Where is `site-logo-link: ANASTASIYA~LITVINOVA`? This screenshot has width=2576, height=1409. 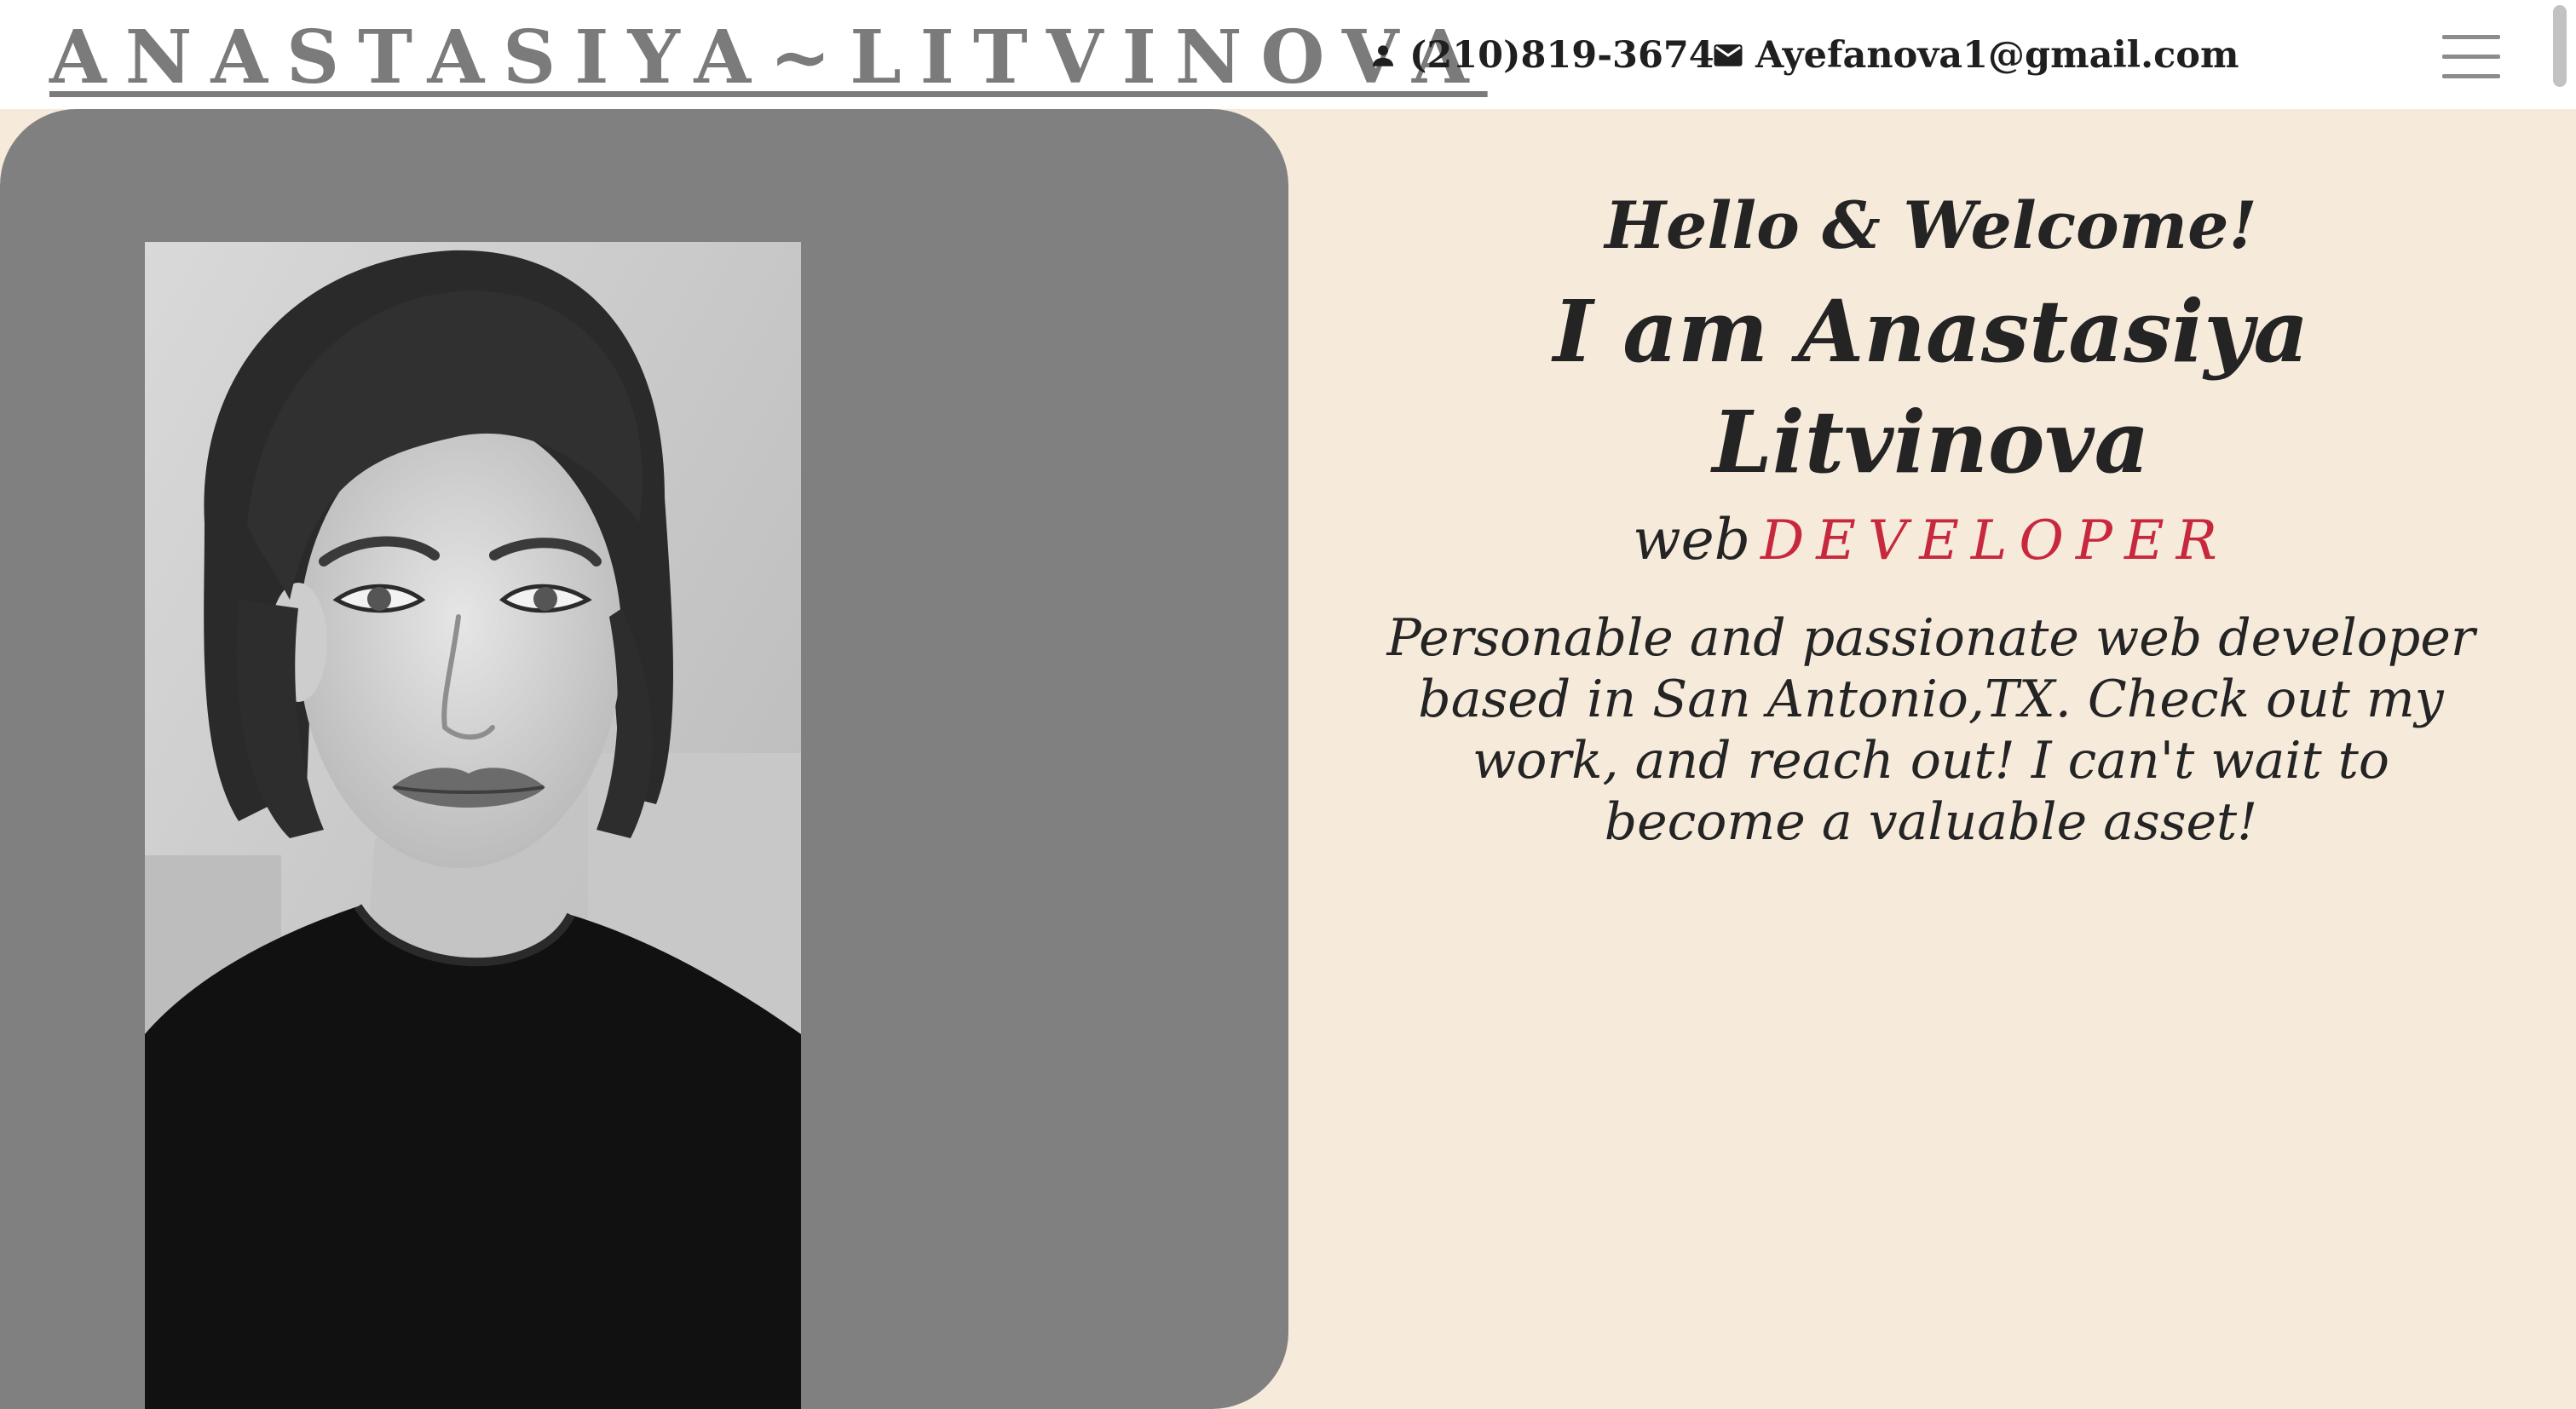
site-logo-link: ANASTASIYA~LITVINOVA is located at coordinates (768, 58).